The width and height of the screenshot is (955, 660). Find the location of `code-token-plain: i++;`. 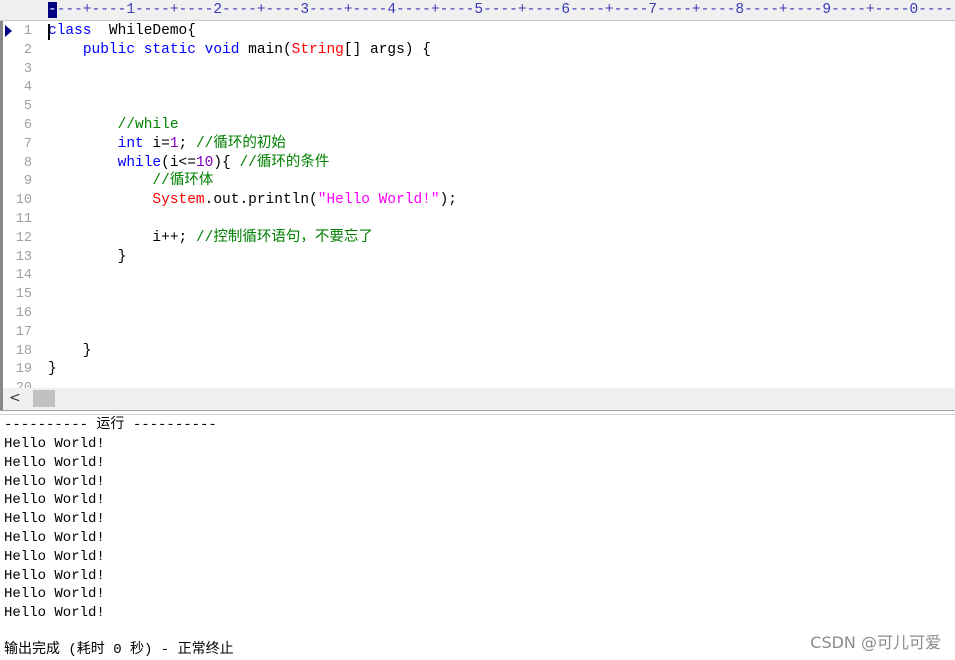

code-token-plain: i++; is located at coordinates (174, 237).